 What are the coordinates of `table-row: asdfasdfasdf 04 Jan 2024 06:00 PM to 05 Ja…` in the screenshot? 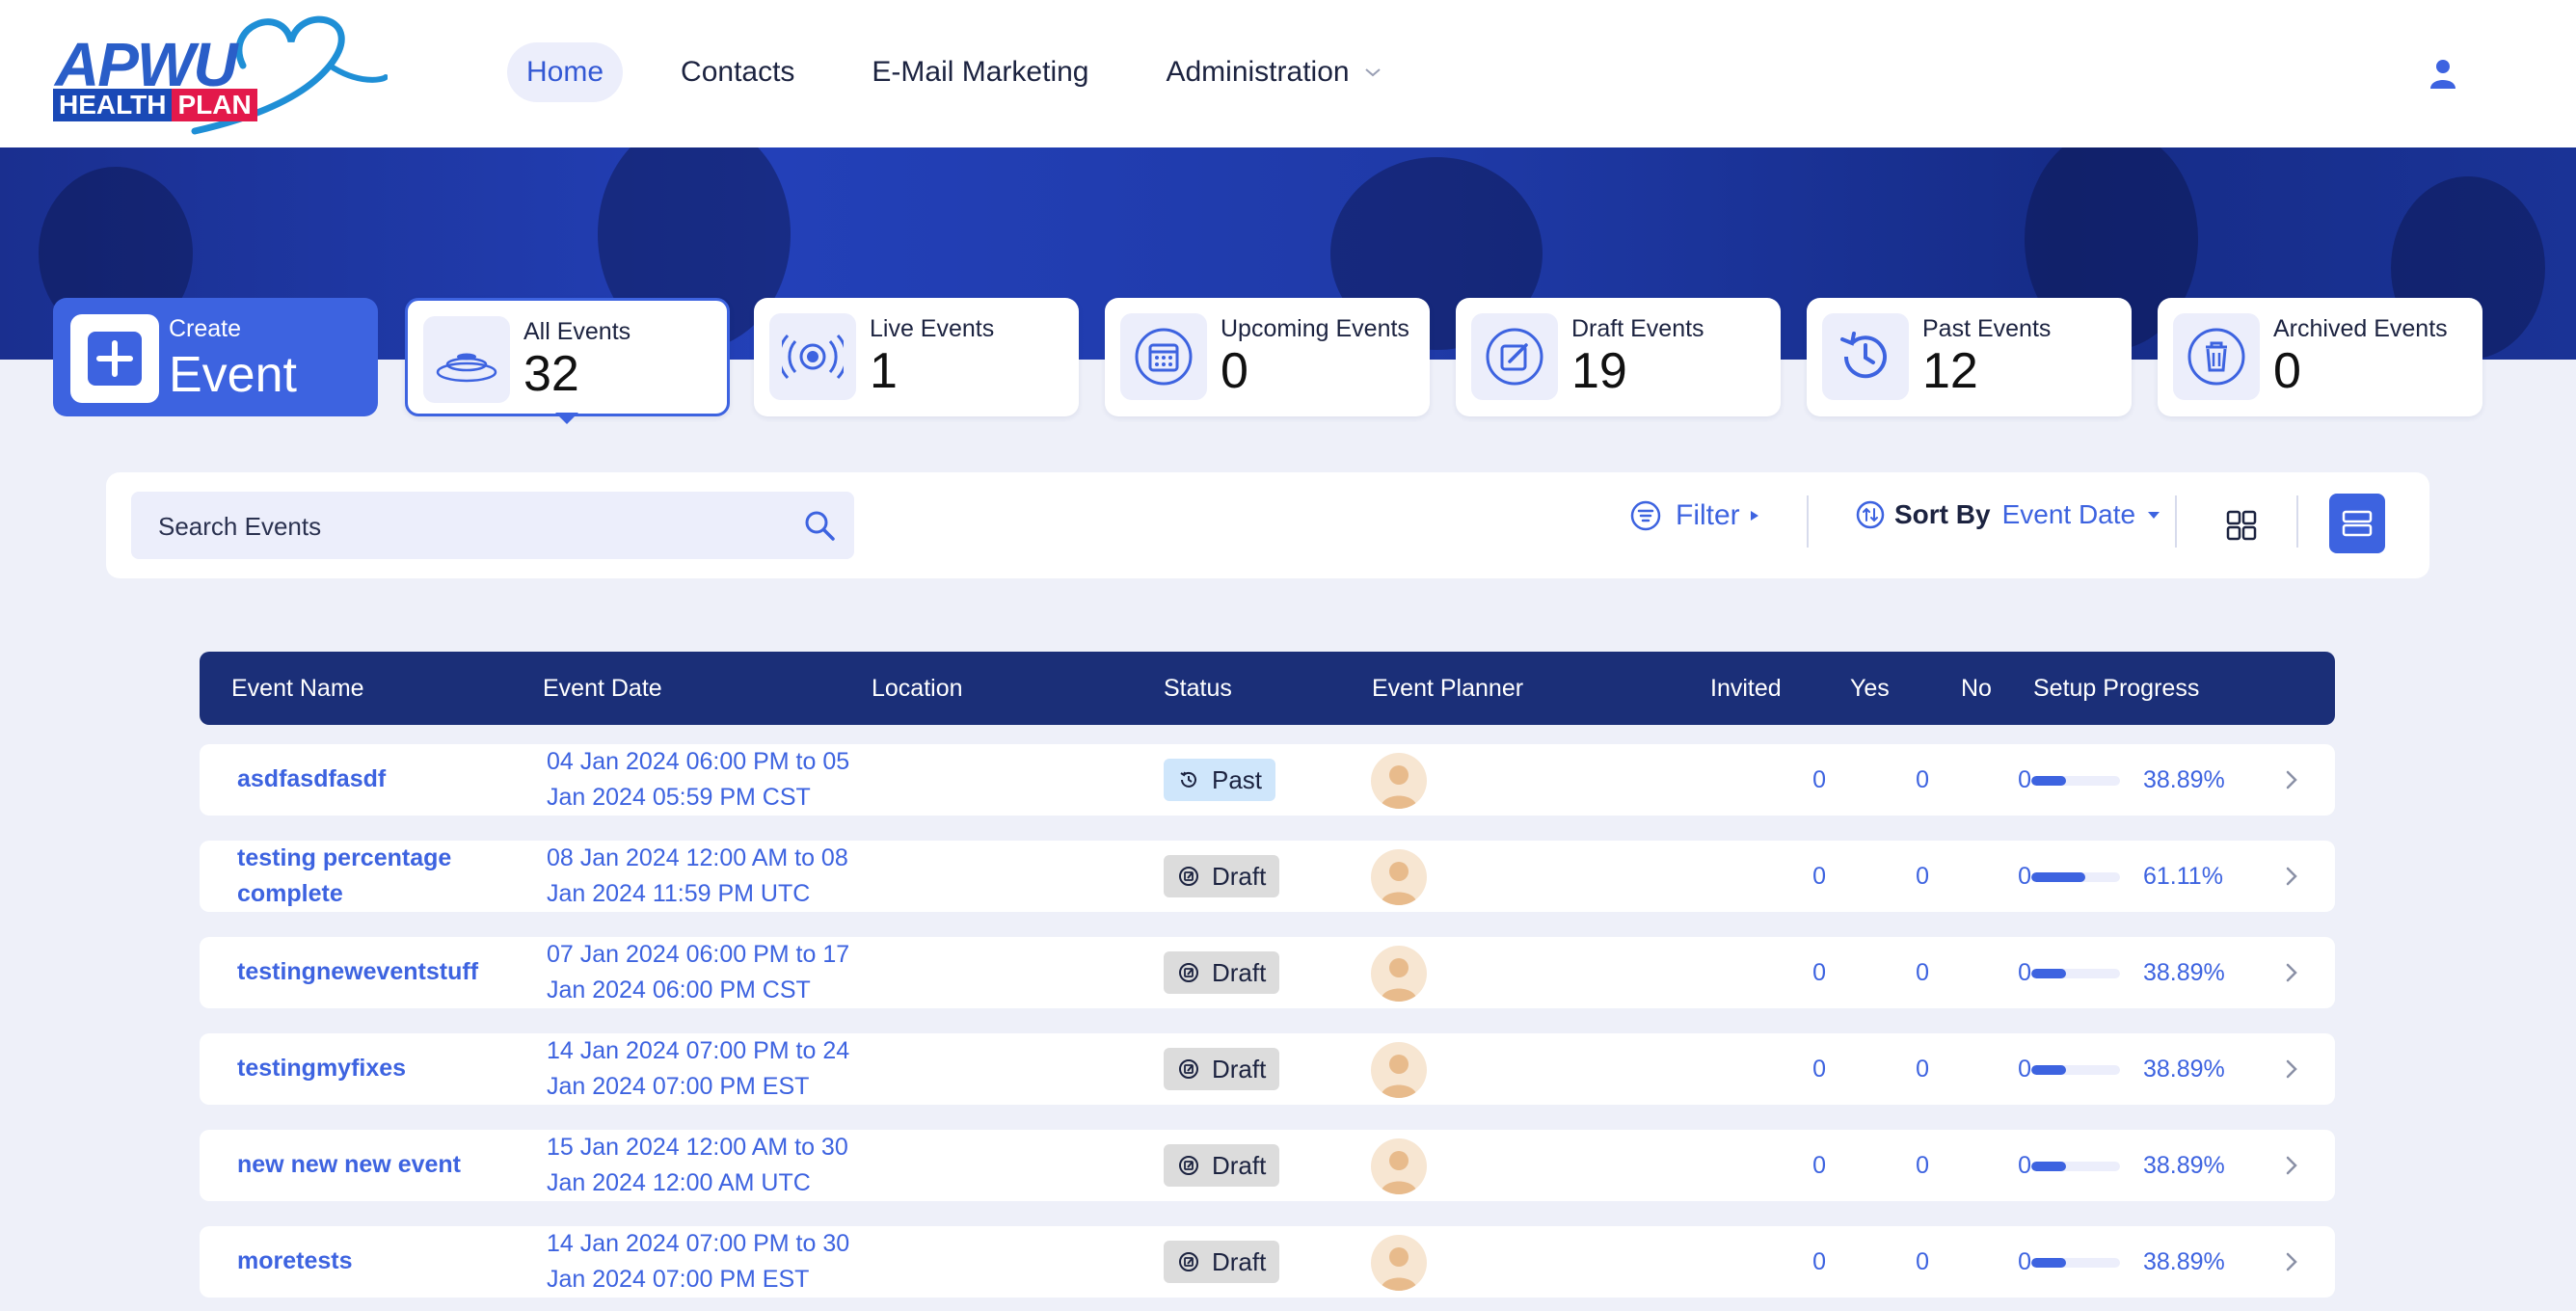 It's located at (1267, 780).